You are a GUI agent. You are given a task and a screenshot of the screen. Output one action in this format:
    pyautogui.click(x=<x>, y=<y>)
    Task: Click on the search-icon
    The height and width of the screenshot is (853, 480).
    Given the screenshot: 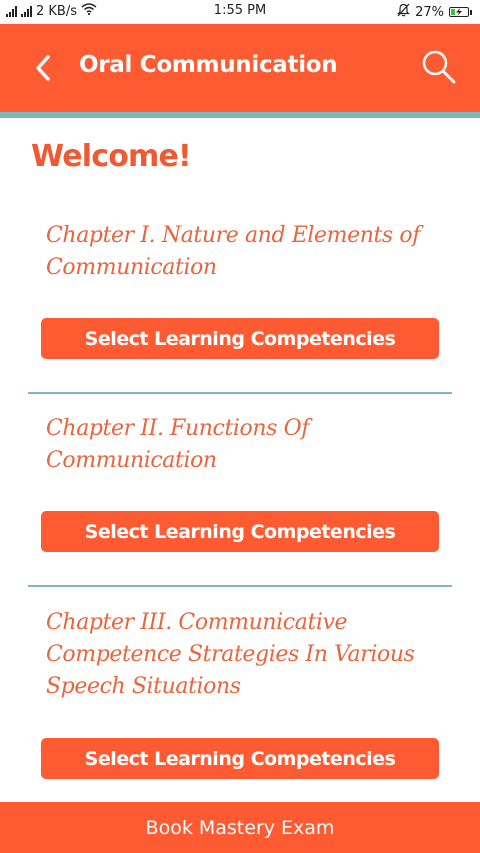 What is the action you would take?
    pyautogui.click(x=439, y=67)
    